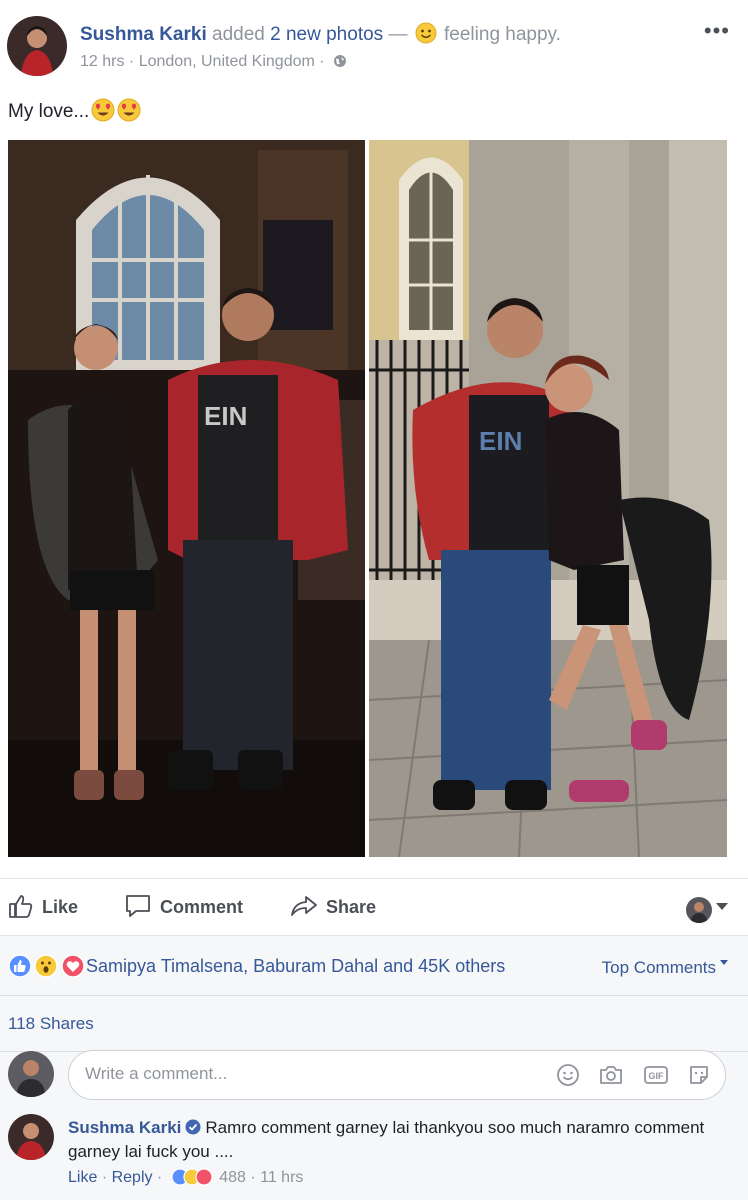 This screenshot has height=1200, width=748. Describe the element at coordinates (104, 1177) in the screenshot. I see `comment-sep-1: ·` at that location.